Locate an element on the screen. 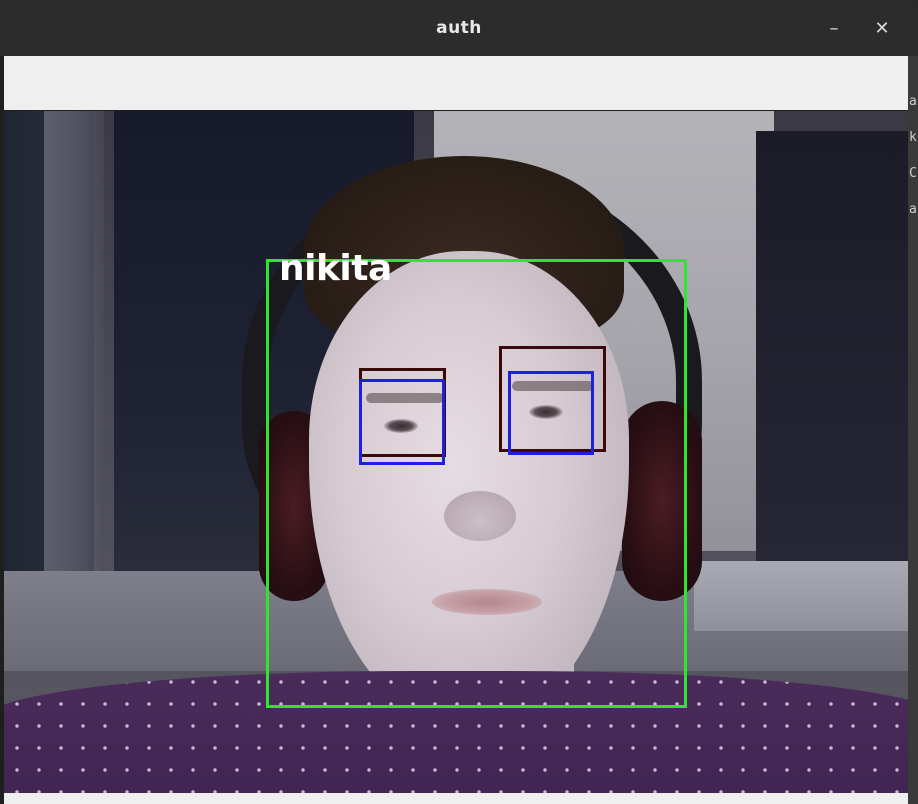 The width and height of the screenshot is (918, 804). close-button: ✕ is located at coordinates (882, 29).